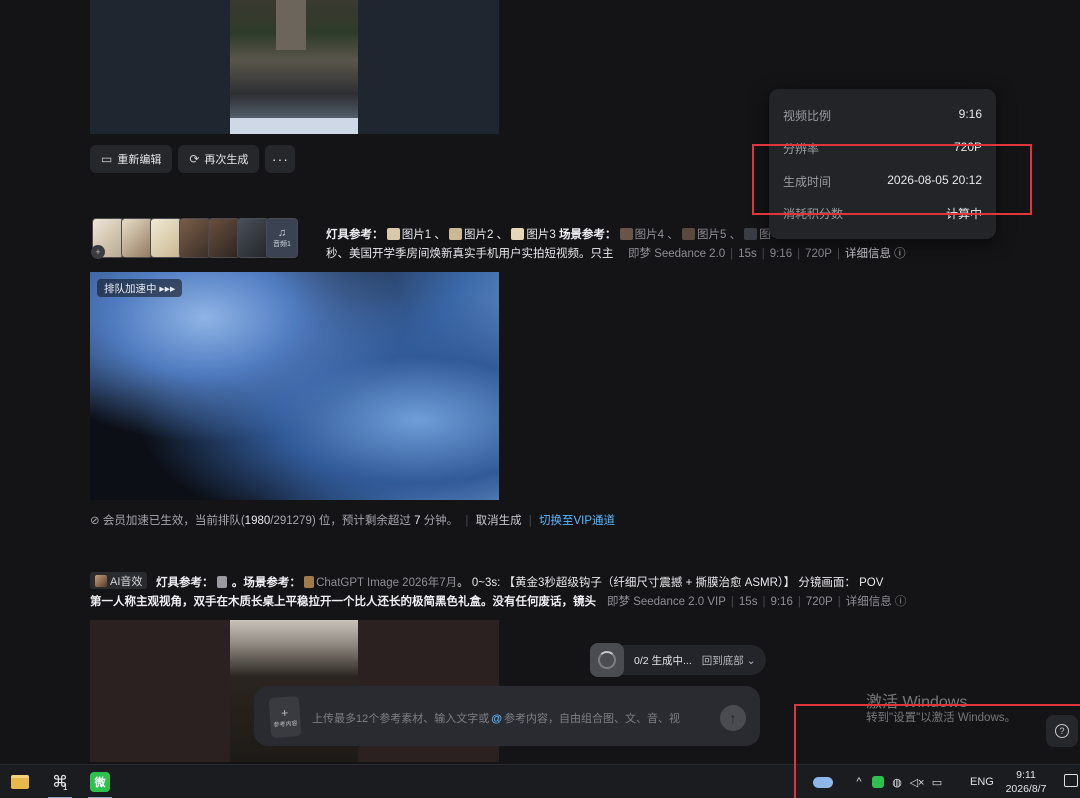 Image resolution: width=1080 pixels, height=798 pixels. I want to click on ai-sound-effect-chip: AI音效, so click(119, 580).